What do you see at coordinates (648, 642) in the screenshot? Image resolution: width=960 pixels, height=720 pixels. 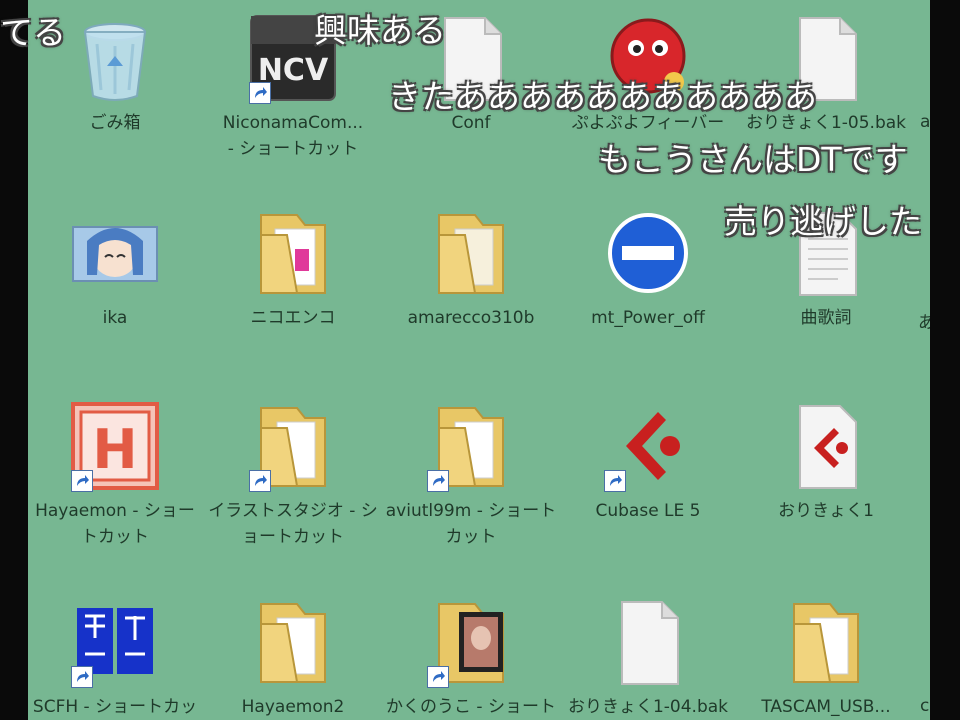 I see `document-icon` at bounding box center [648, 642].